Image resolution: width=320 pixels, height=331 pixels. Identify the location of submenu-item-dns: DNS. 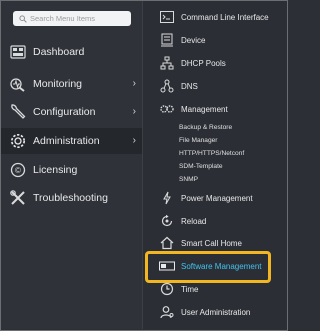
(215, 86).